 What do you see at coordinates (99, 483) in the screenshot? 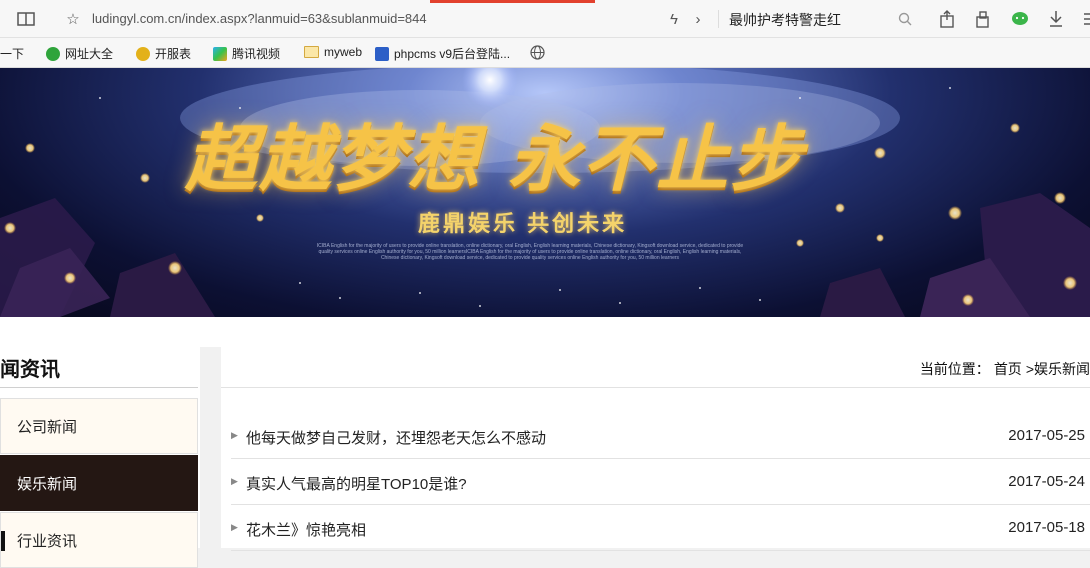
I see `sidebar-item-entertainment-news: 娱乐新闻` at bounding box center [99, 483].